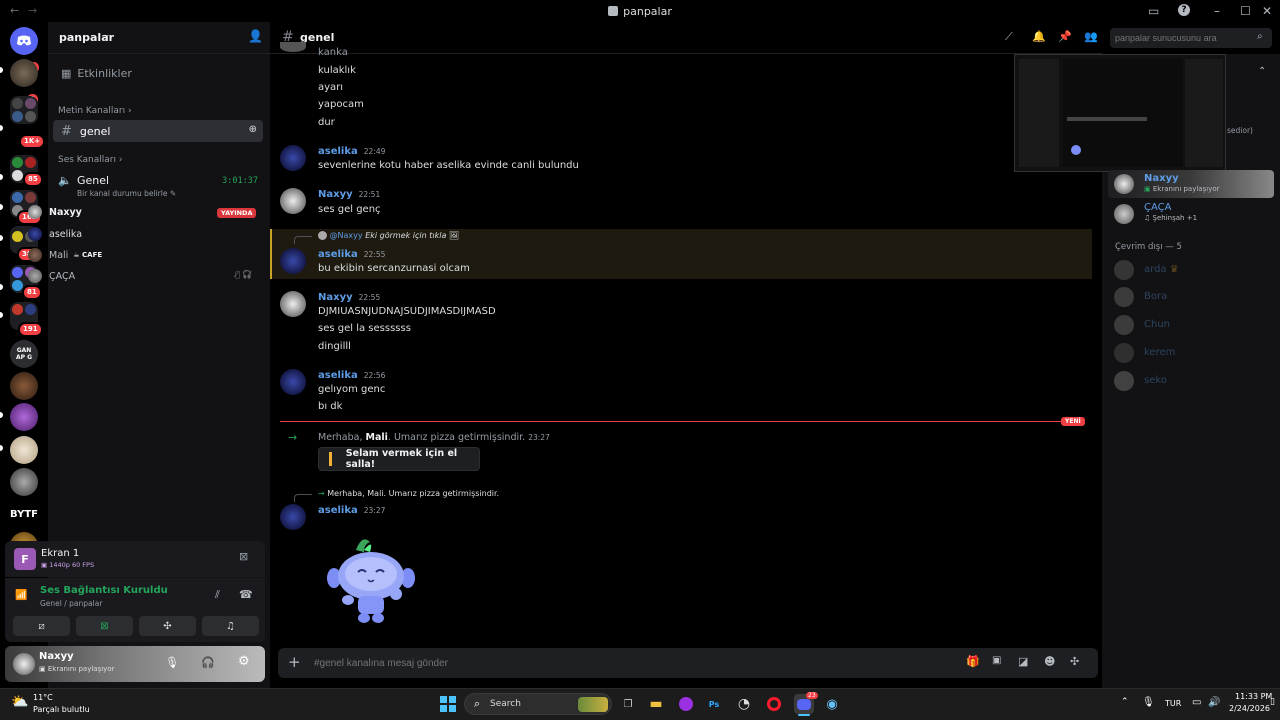 The image size is (1280, 720). What do you see at coordinates (1191, 184) in the screenshot?
I see `member-item: Naxyy ▣ Ekranını paylaşıyor` at bounding box center [1191, 184].